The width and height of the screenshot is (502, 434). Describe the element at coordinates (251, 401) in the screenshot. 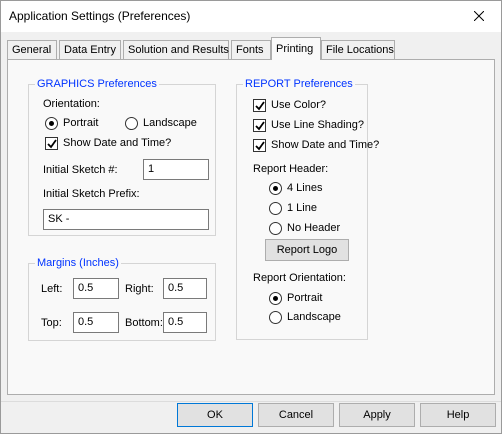

I see `footer-separator` at that location.